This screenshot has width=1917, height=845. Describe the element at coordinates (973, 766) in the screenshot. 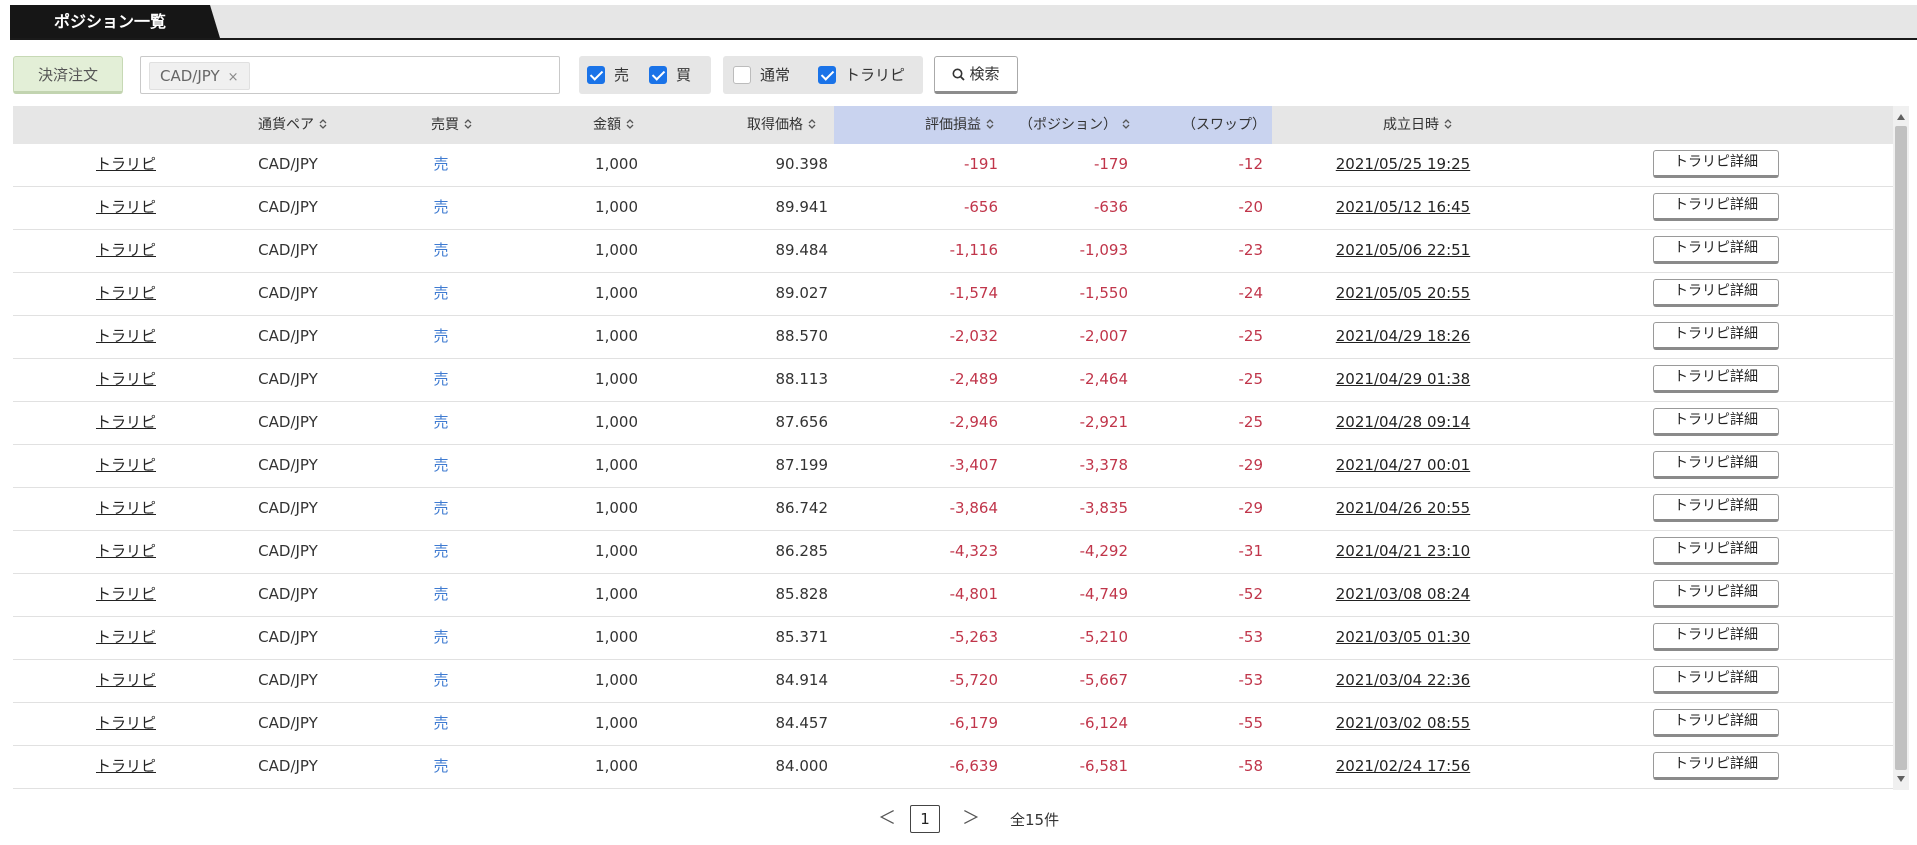

I see `row-pl: -6,639` at that location.